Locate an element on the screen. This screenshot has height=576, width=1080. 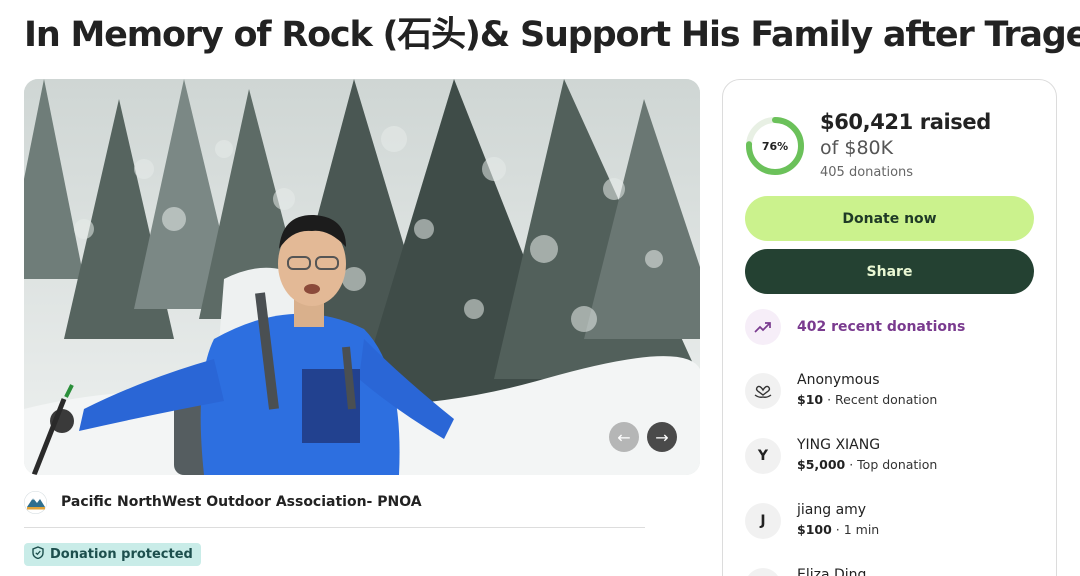
donation-meta: $100 · 1 min is located at coordinates (838, 530).